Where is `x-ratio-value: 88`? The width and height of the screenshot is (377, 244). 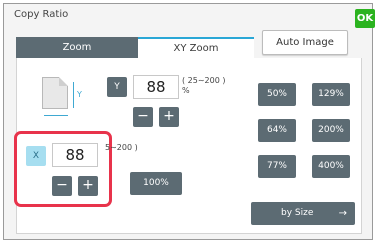 x-ratio-value: 88 is located at coordinates (75, 155).